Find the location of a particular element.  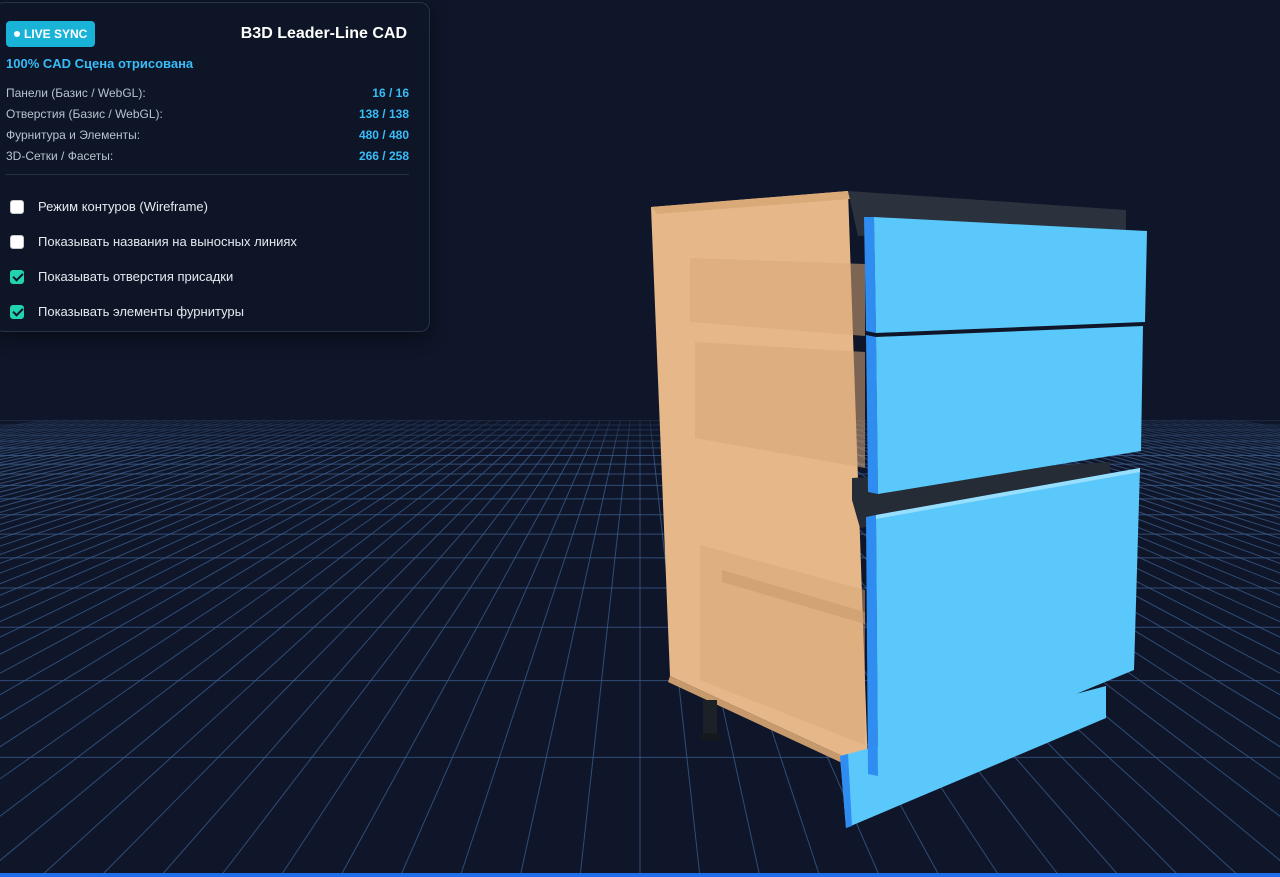

stat-value: 16 / 16 is located at coordinates (390, 93).